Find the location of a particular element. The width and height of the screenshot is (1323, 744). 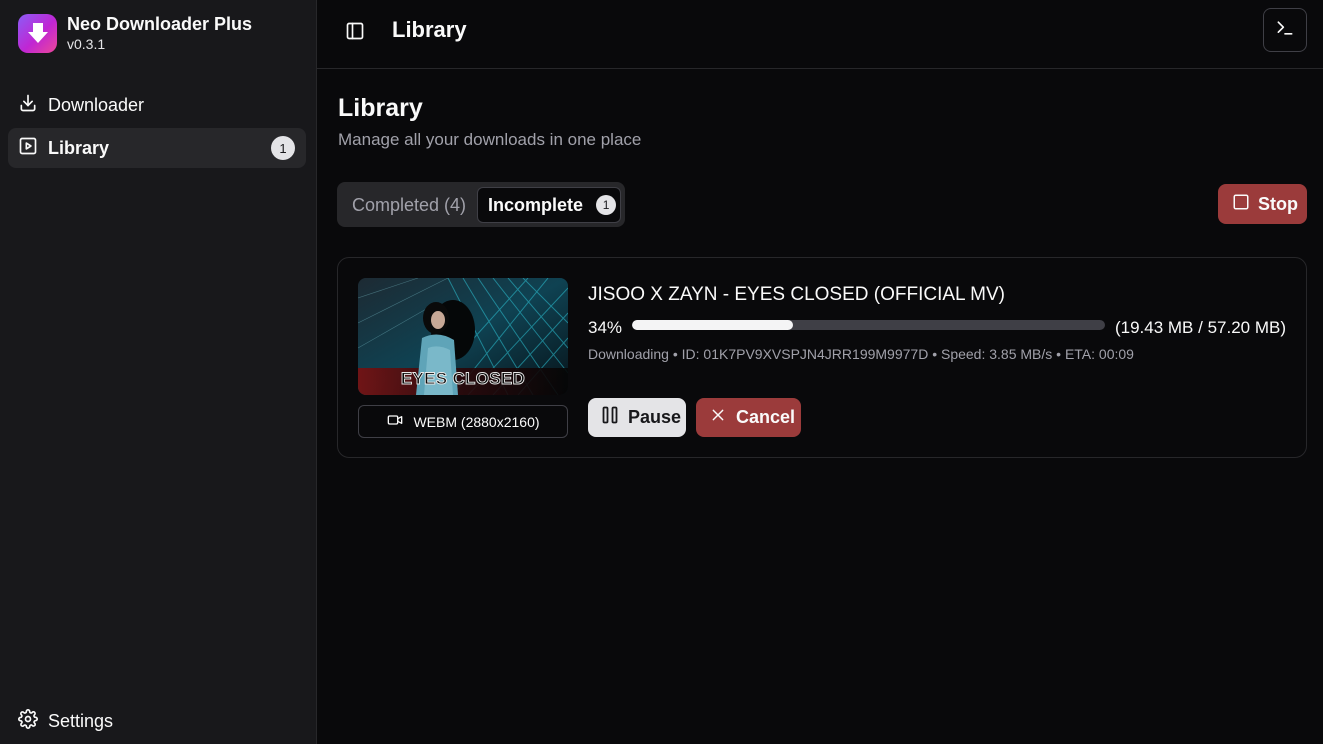

gear-icon is located at coordinates (28, 721).